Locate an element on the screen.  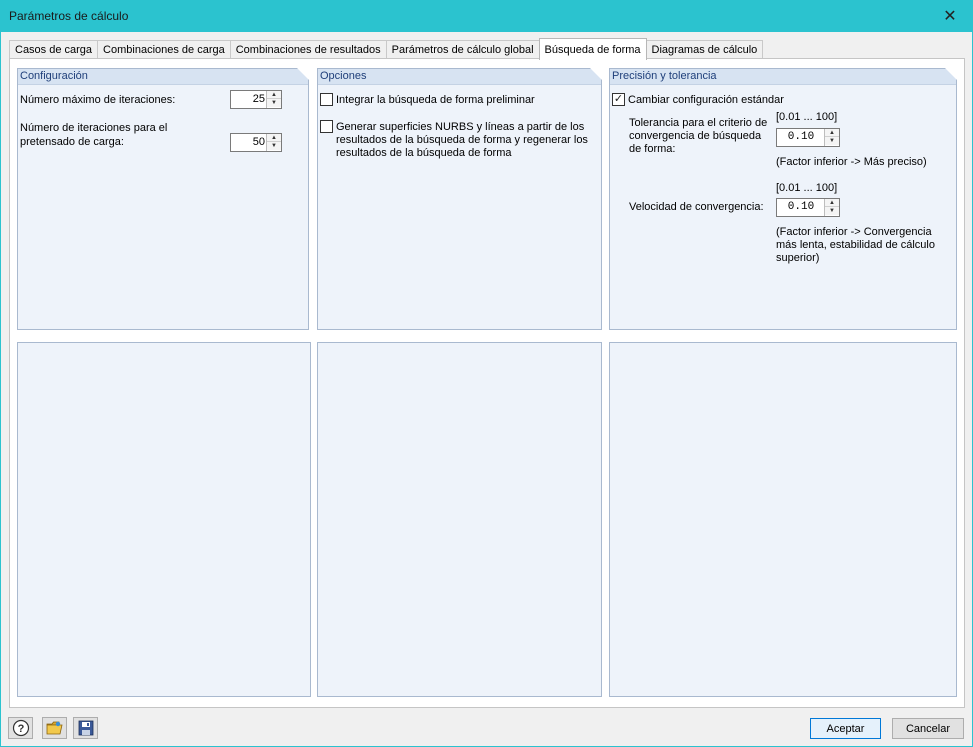
open-button is located at coordinates (54, 728).